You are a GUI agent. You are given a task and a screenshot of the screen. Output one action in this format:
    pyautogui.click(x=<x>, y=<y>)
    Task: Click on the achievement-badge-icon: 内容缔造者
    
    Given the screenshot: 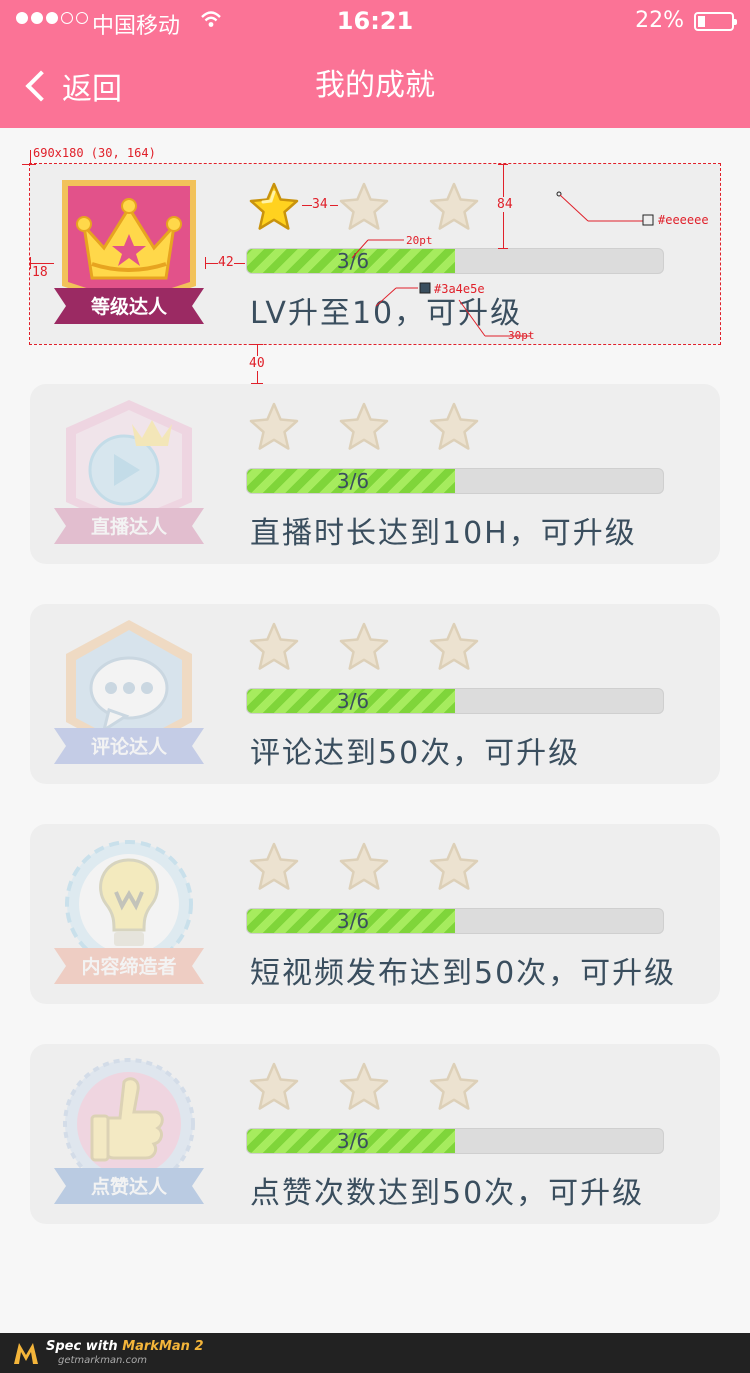 What is the action you would take?
    pyautogui.click(x=129, y=913)
    